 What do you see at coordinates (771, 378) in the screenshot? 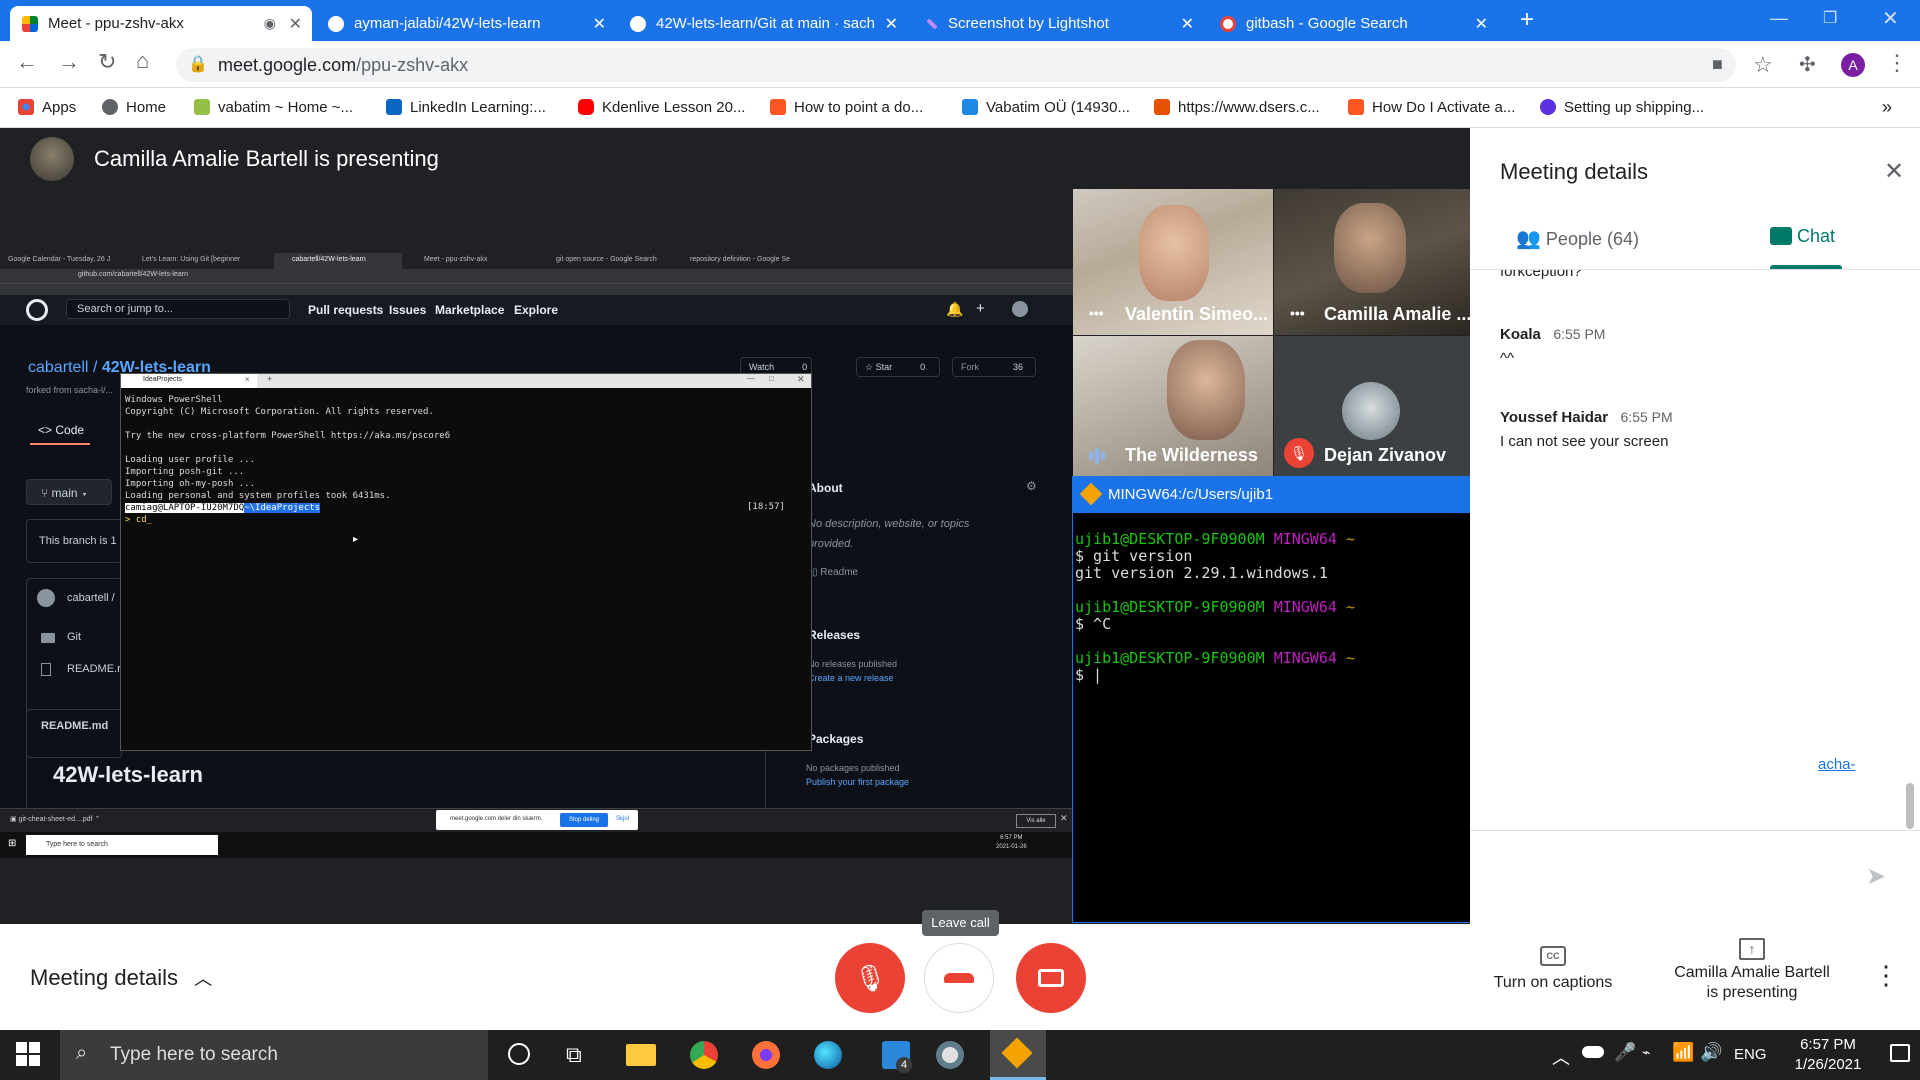
I see `ps-maximize-icon: □` at bounding box center [771, 378].